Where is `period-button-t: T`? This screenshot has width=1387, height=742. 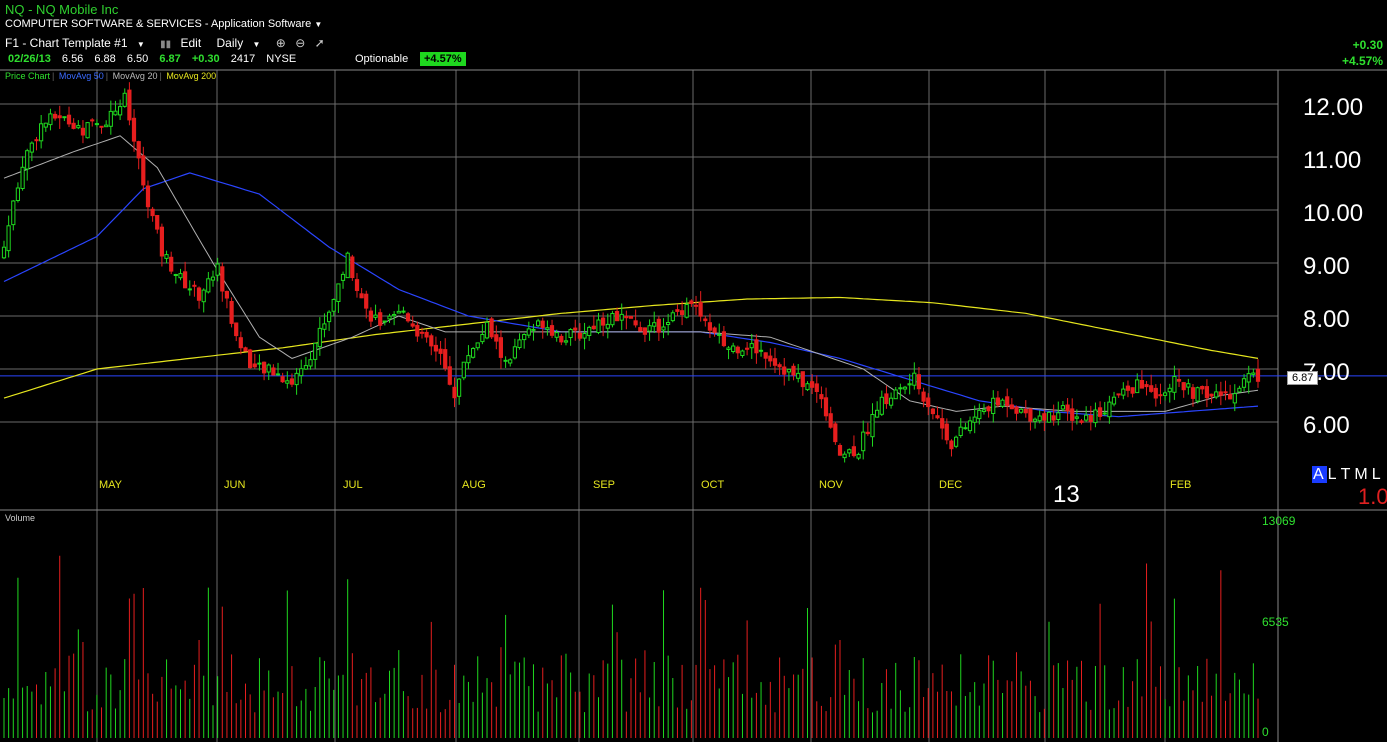 period-button-t: T is located at coordinates (1347, 474).